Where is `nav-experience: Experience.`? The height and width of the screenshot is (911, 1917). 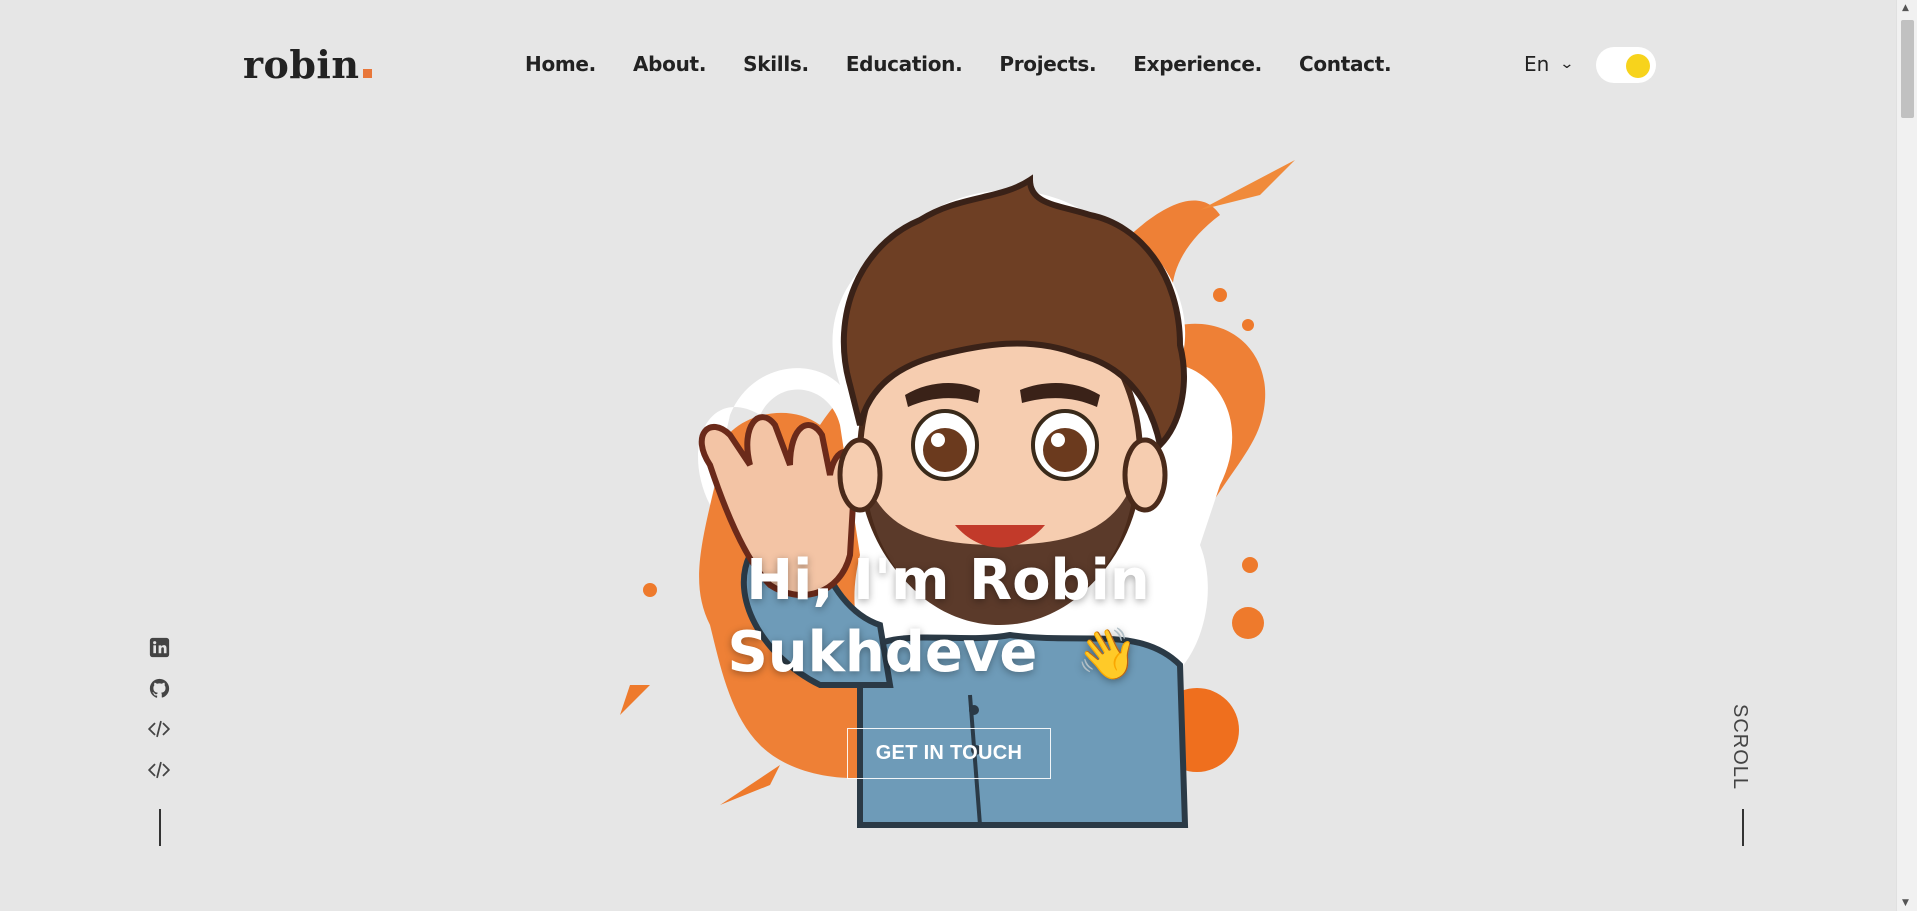 nav-experience: Experience. is located at coordinates (1197, 64).